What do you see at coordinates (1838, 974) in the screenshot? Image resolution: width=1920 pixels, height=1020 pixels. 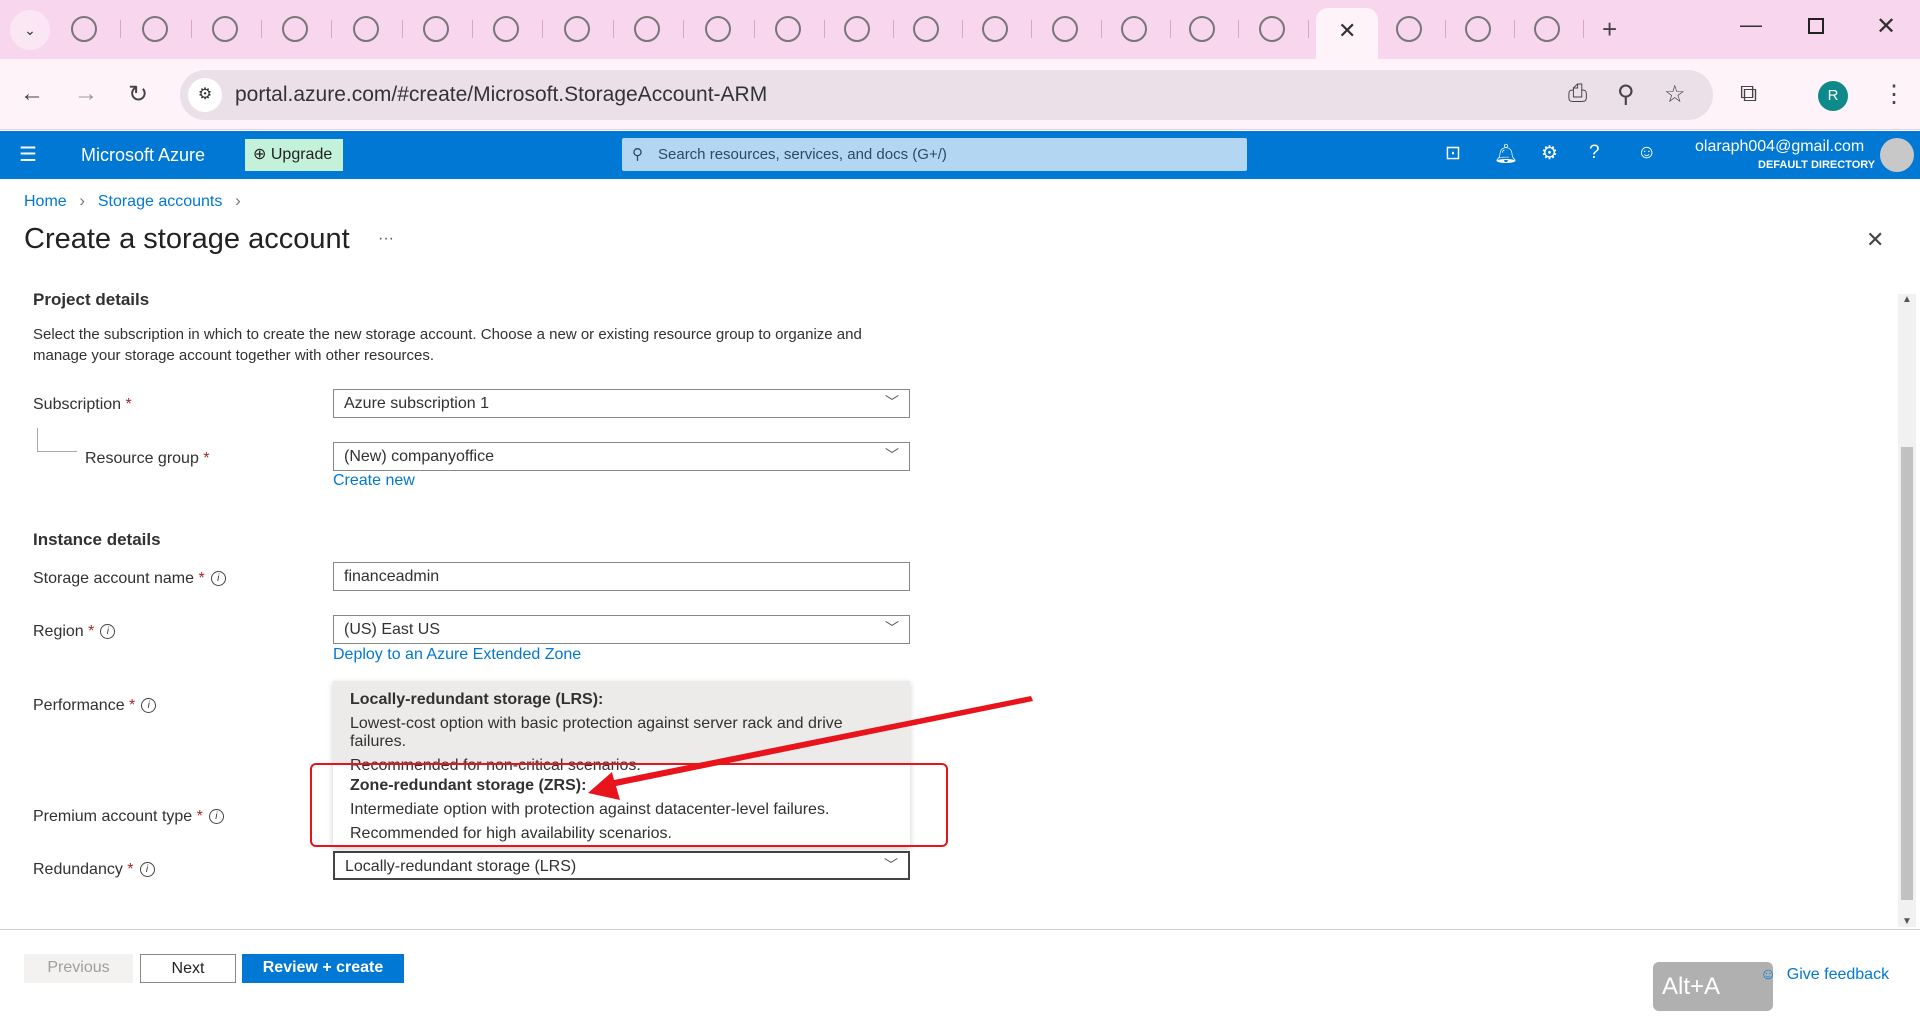 I see `give-feedback-label: Give feedback` at bounding box center [1838, 974].